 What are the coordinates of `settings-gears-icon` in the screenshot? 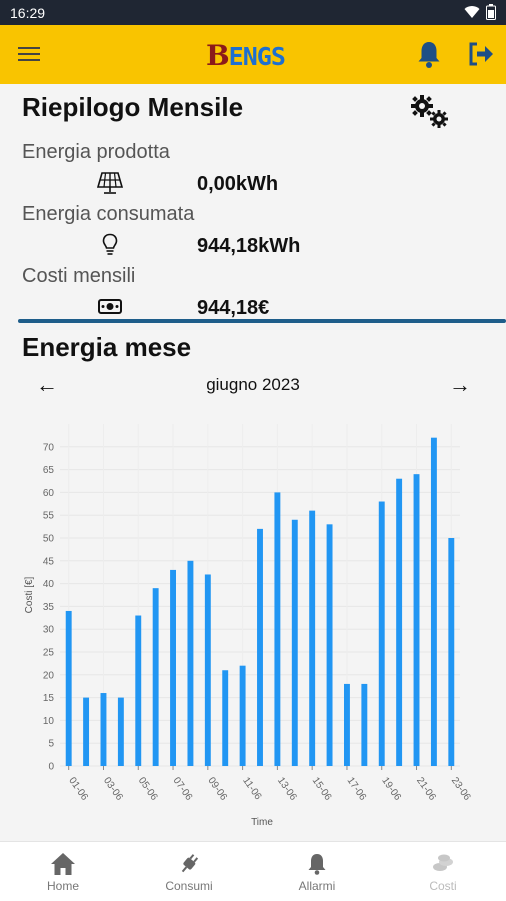 It's located at (430, 112).